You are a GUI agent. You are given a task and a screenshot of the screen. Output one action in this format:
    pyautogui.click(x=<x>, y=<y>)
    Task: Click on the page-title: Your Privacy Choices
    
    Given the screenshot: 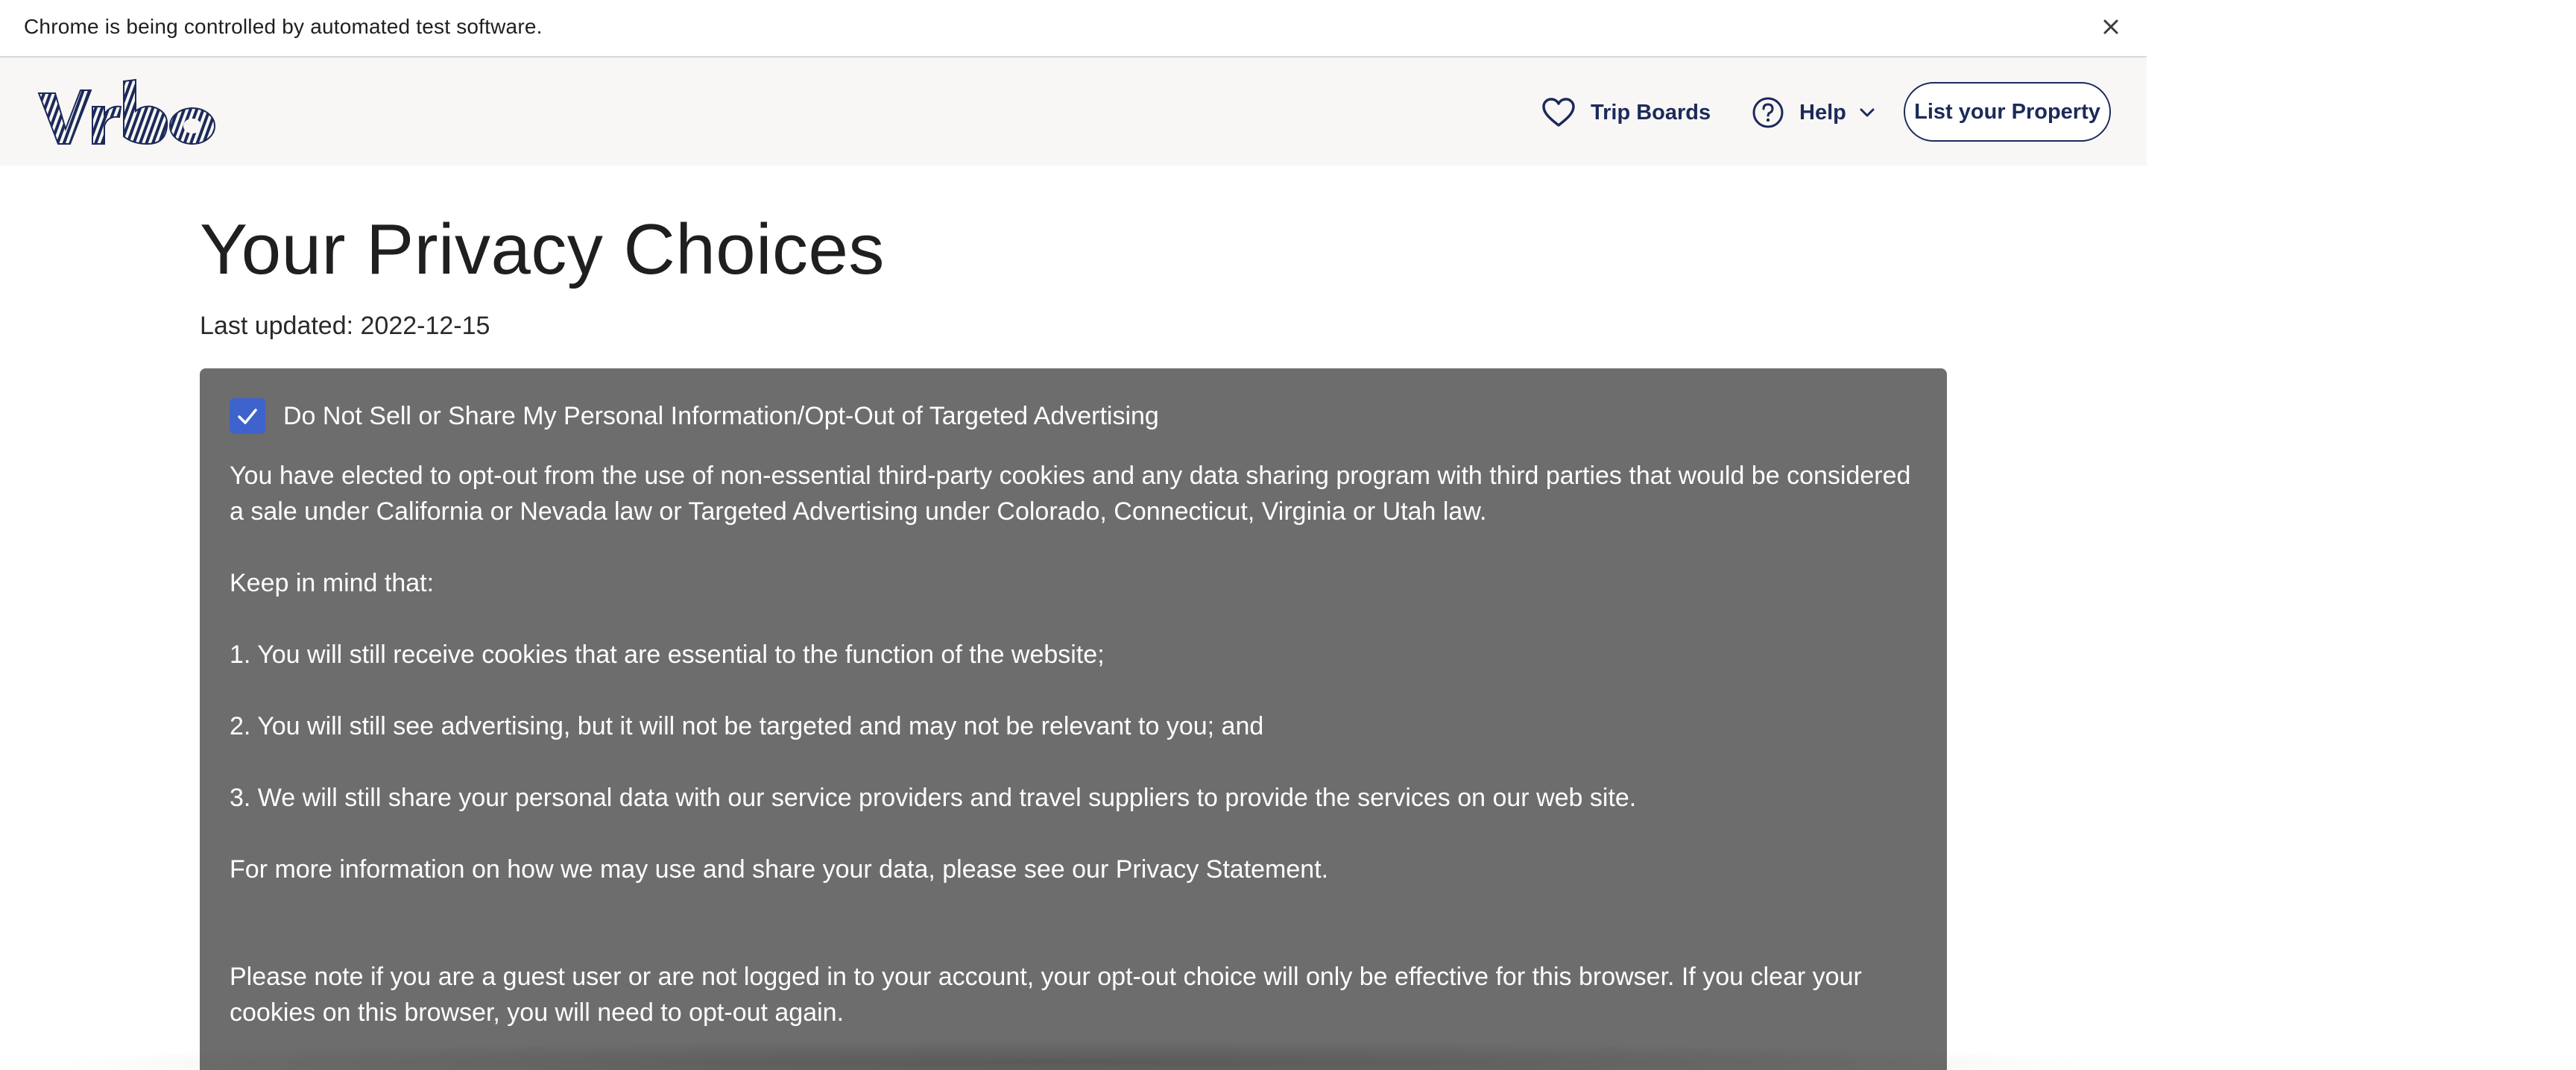 What is the action you would take?
    pyautogui.click(x=542, y=249)
    